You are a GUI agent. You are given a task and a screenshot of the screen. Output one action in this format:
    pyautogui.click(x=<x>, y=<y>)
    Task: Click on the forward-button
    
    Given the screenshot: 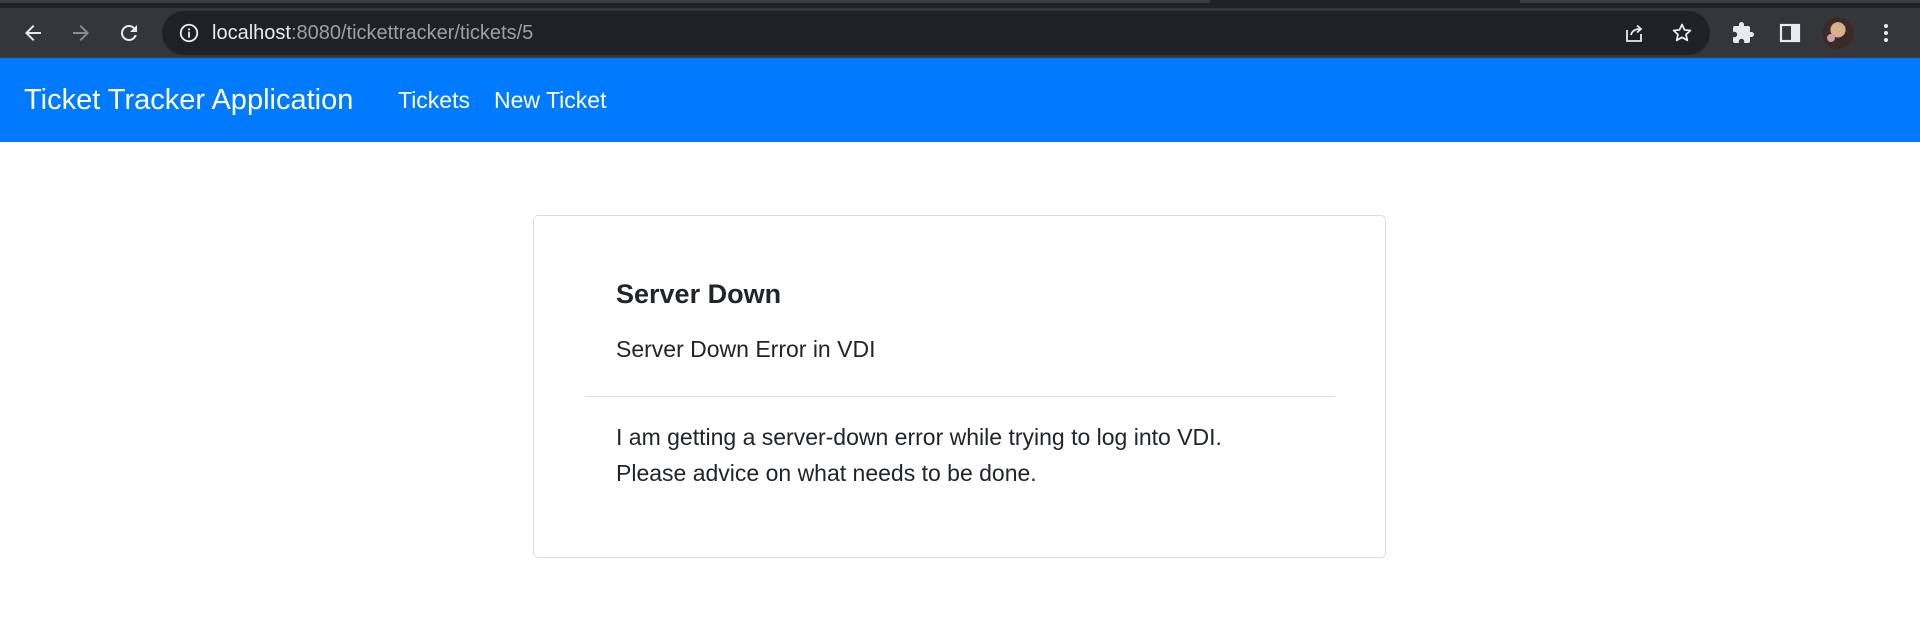 What is the action you would take?
    pyautogui.click(x=81, y=33)
    